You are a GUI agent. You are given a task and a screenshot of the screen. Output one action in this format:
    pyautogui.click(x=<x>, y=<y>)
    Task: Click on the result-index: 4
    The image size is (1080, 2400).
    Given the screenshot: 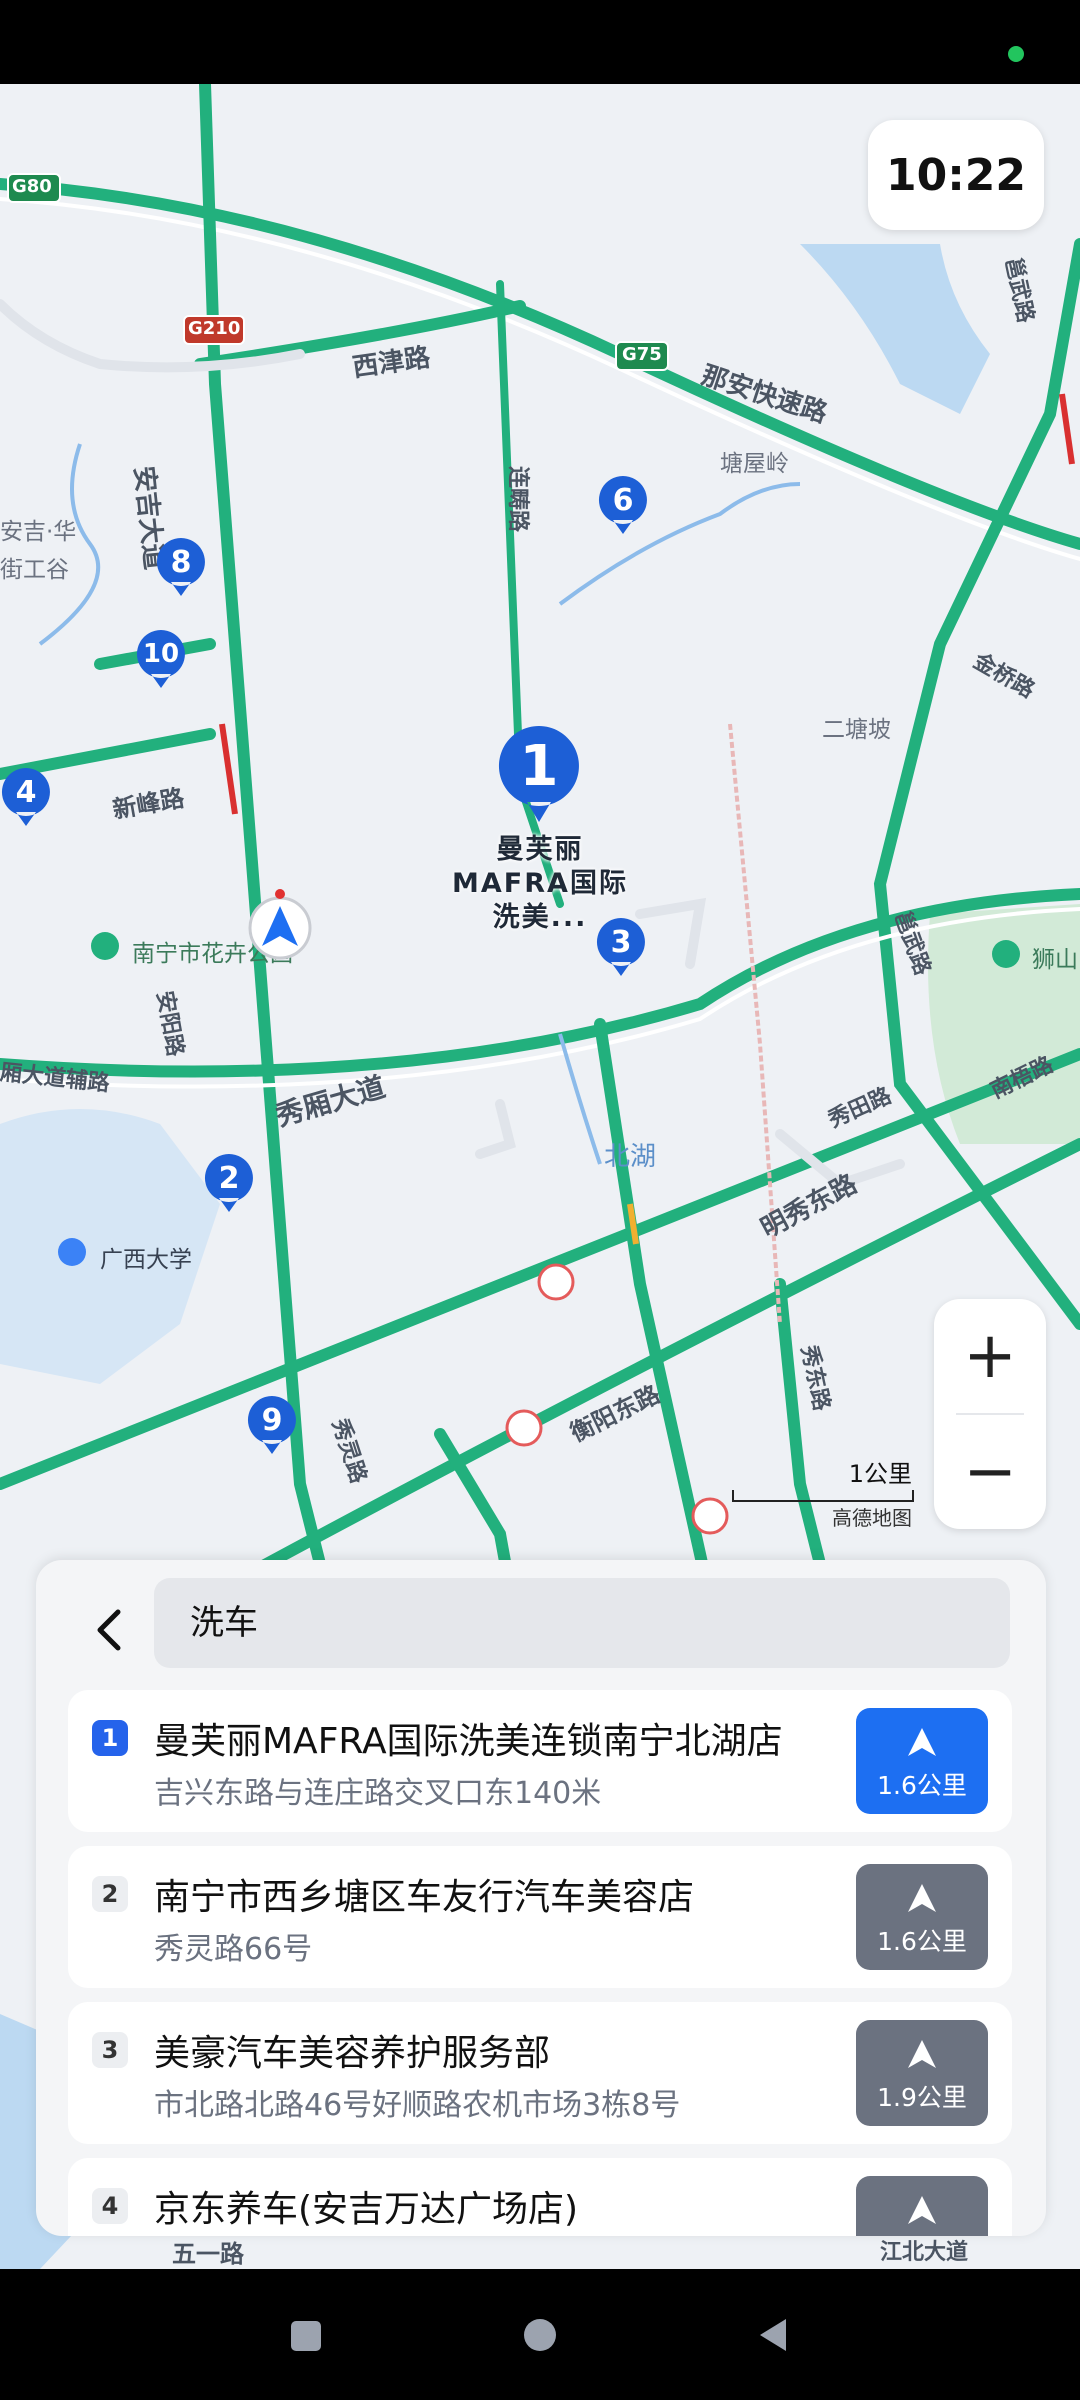 What is the action you would take?
    pyautogui.click(x=110, y=2206)
    